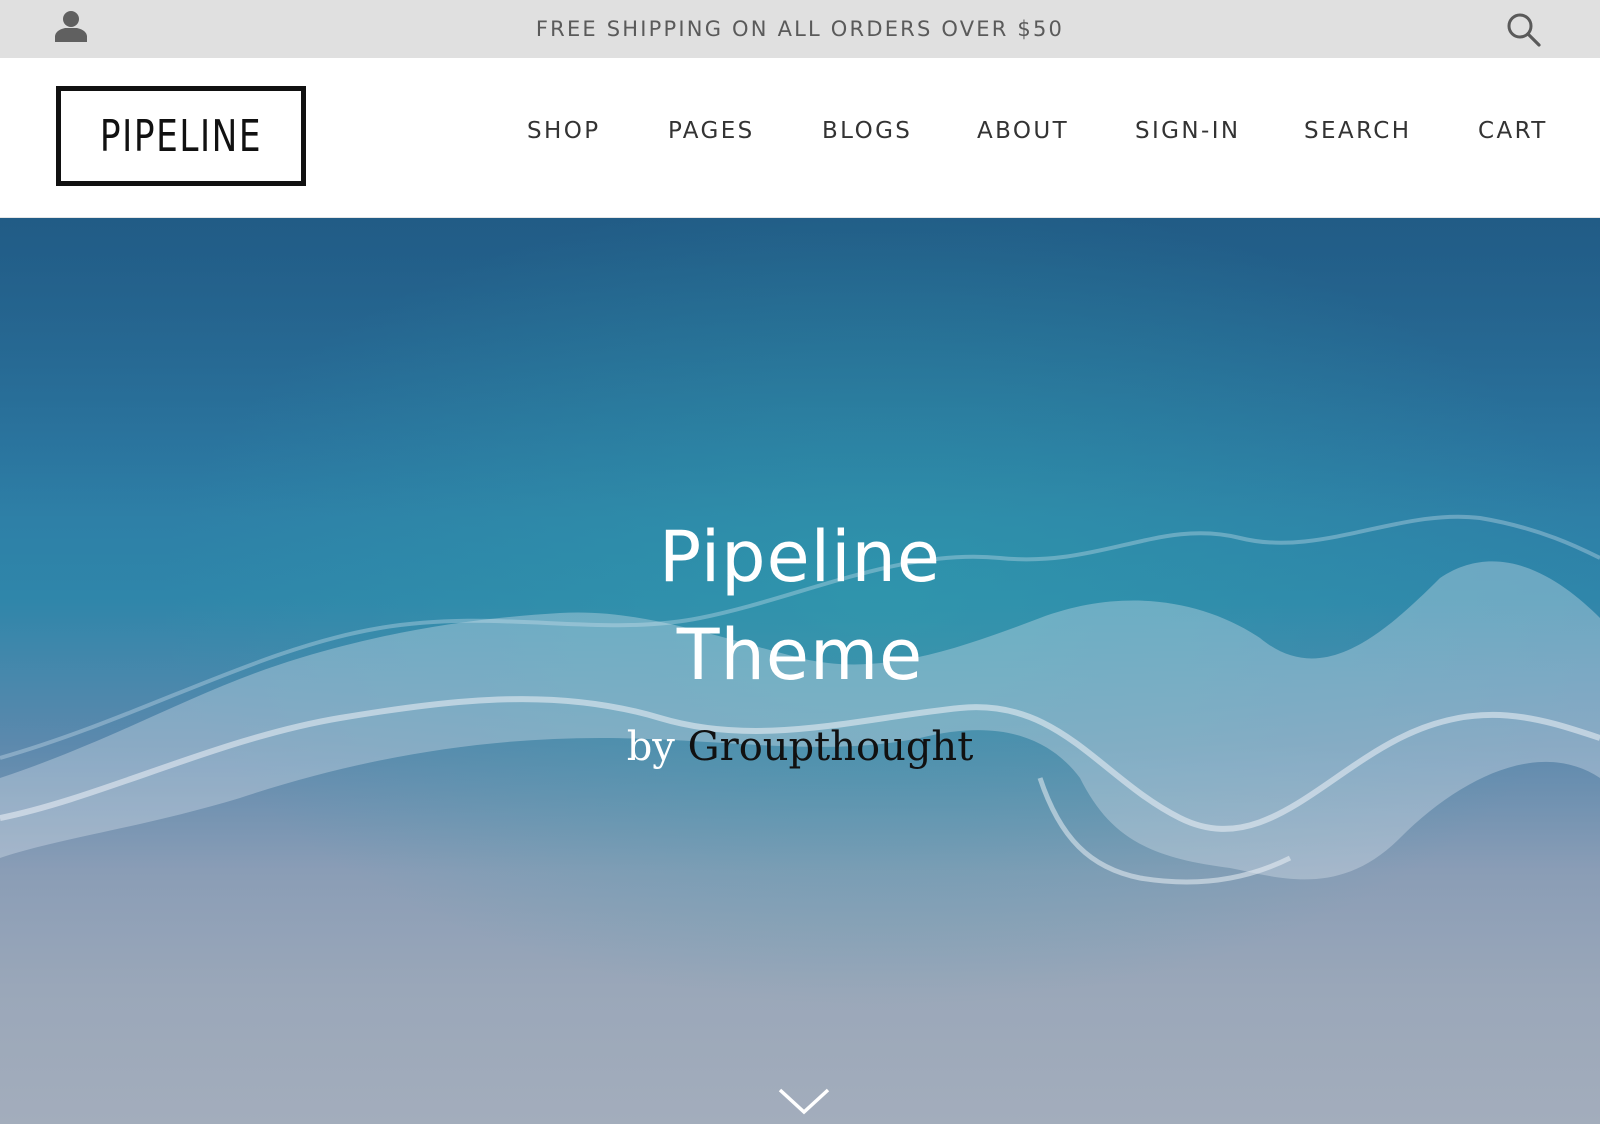 This screenshot has height=1124, width=1600. I want to click on hero-subtitle-author: Groupthought, so click(830, 747).